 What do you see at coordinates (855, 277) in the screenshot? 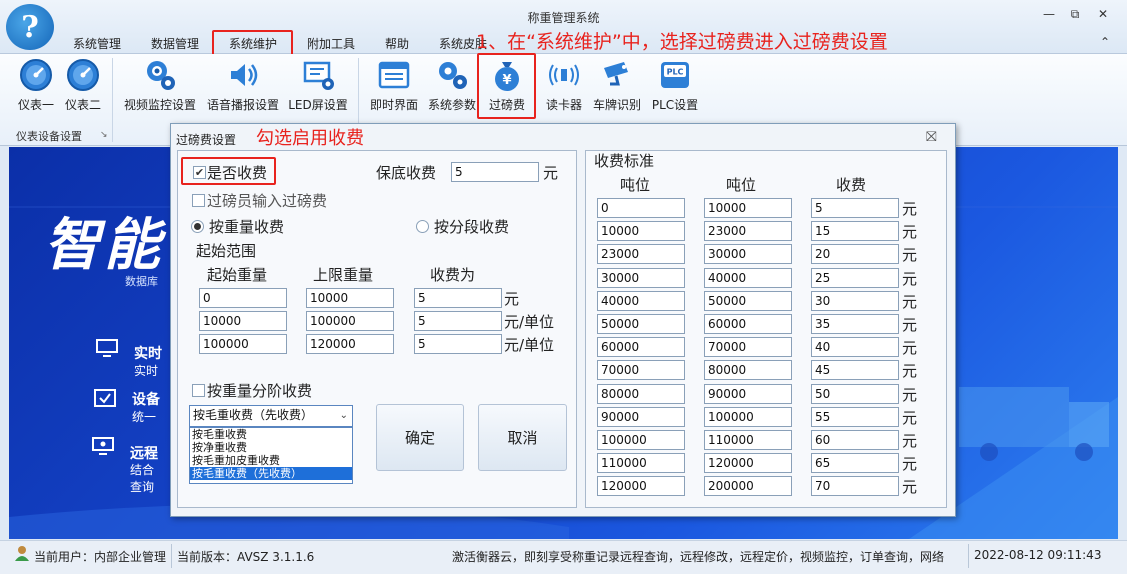
I see `standard-fee-input: 25` at bounding box center [855, 277].